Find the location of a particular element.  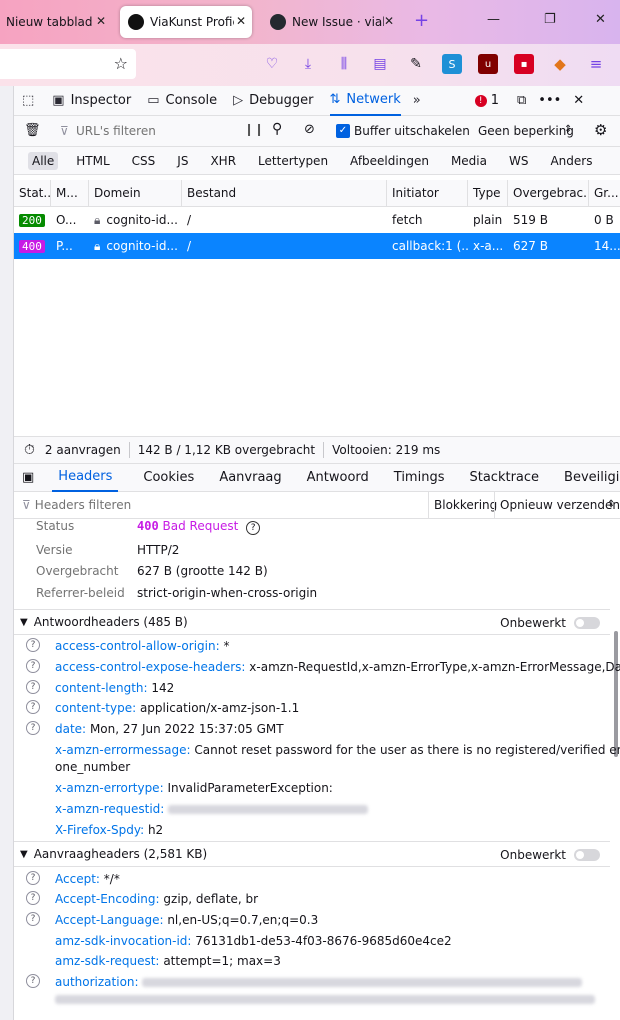

stopwatch-icon: ⏱ is located at coordinates (29, 450).